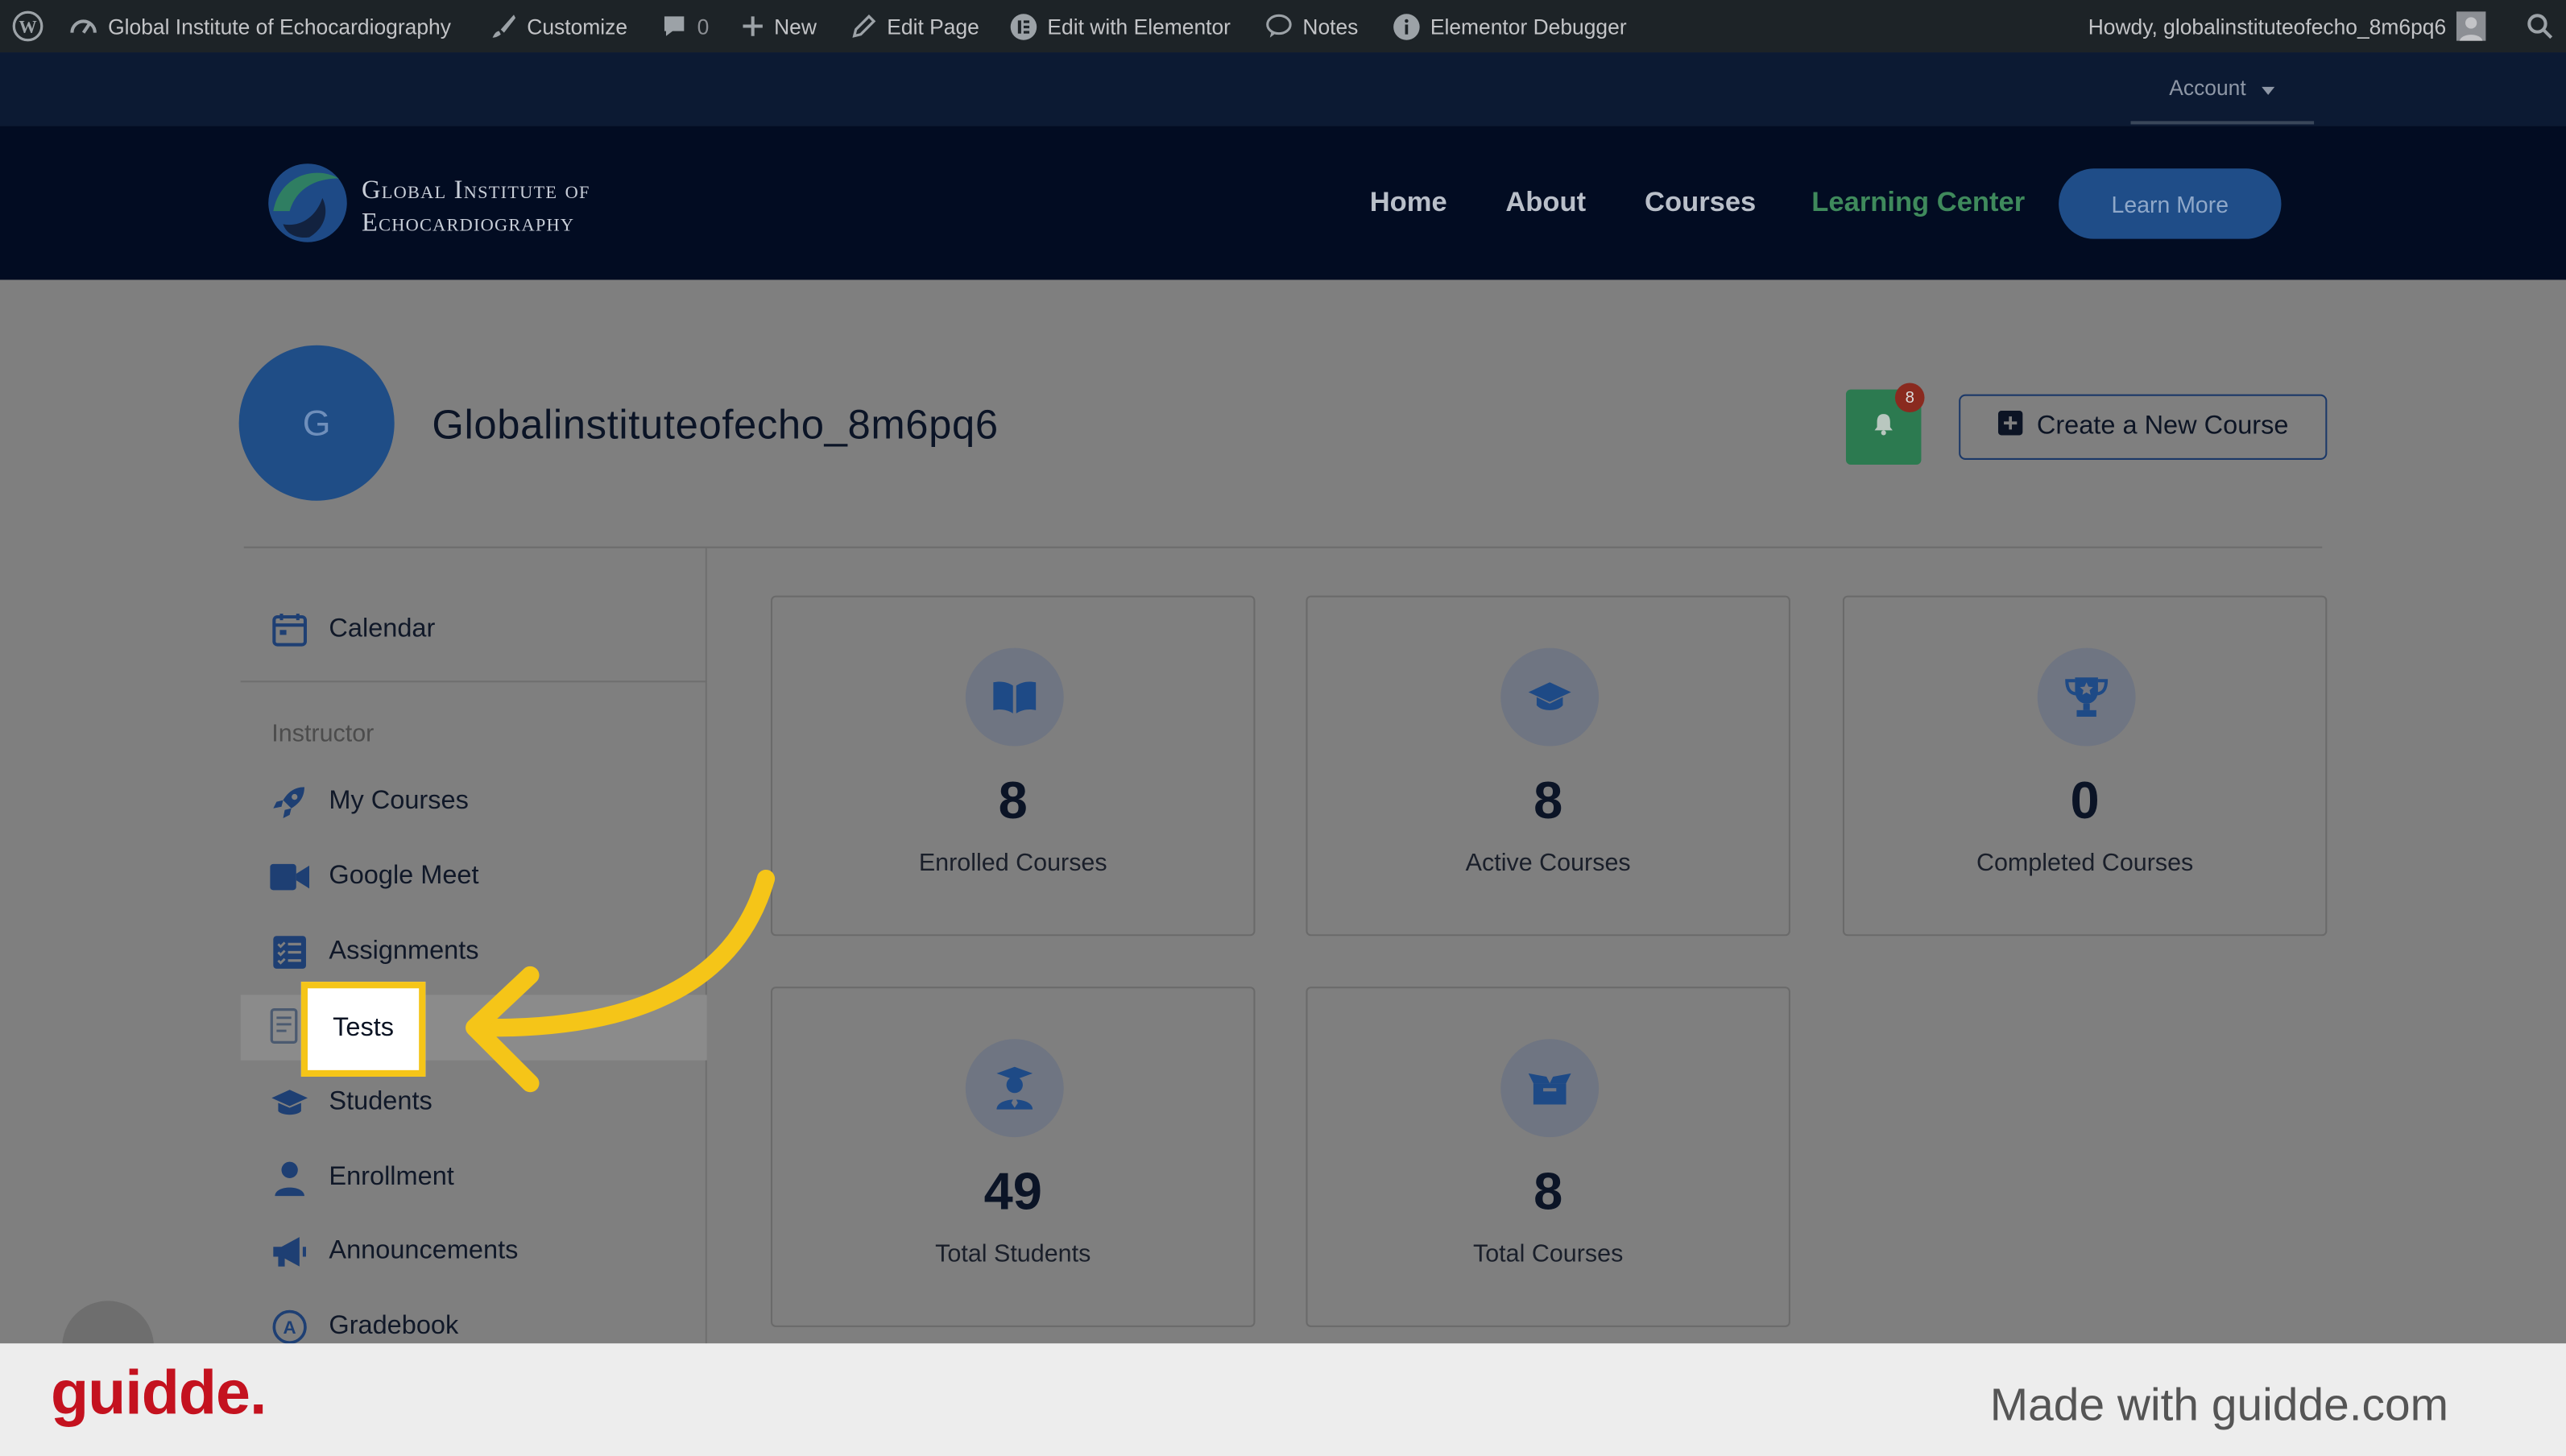 The image size is (2566, 1456). What do you see at coordinates (2219, 1404) in the screenshot?
I see `made-with-text: Made with guidde.com` at bounding box center [2219, 1404].